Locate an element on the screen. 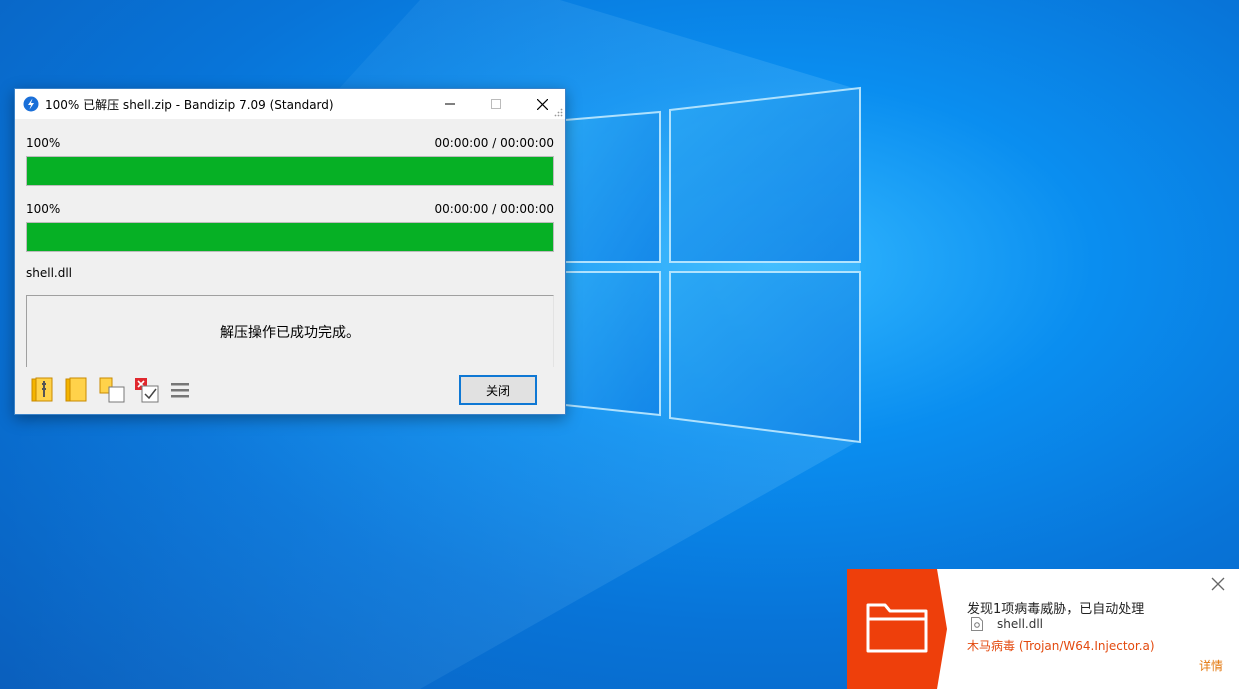 This screenshot has height=689, width=1239. progress-bar-2-fill is located at coordinates (290, 237).